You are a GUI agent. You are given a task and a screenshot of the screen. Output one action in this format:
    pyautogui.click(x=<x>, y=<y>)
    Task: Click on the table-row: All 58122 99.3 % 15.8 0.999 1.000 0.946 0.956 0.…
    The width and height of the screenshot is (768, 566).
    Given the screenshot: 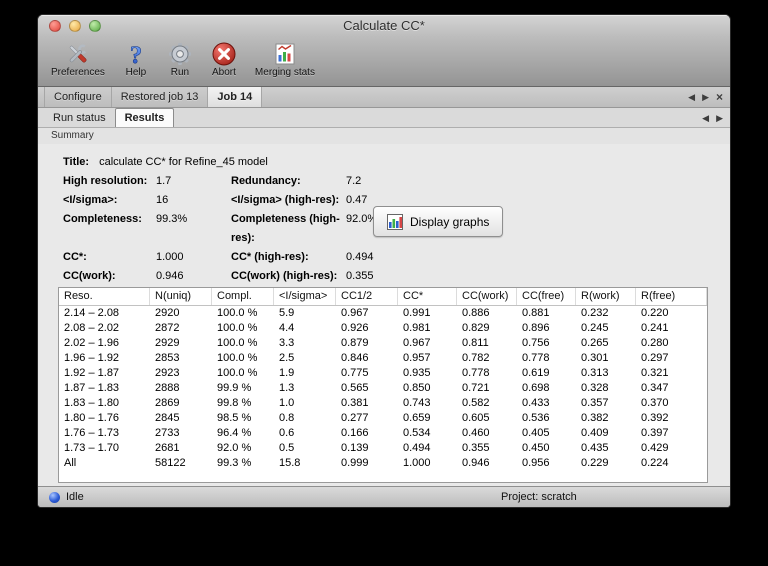 What is the action you would take?
    pyautogui.click(x=383, y=463)
    